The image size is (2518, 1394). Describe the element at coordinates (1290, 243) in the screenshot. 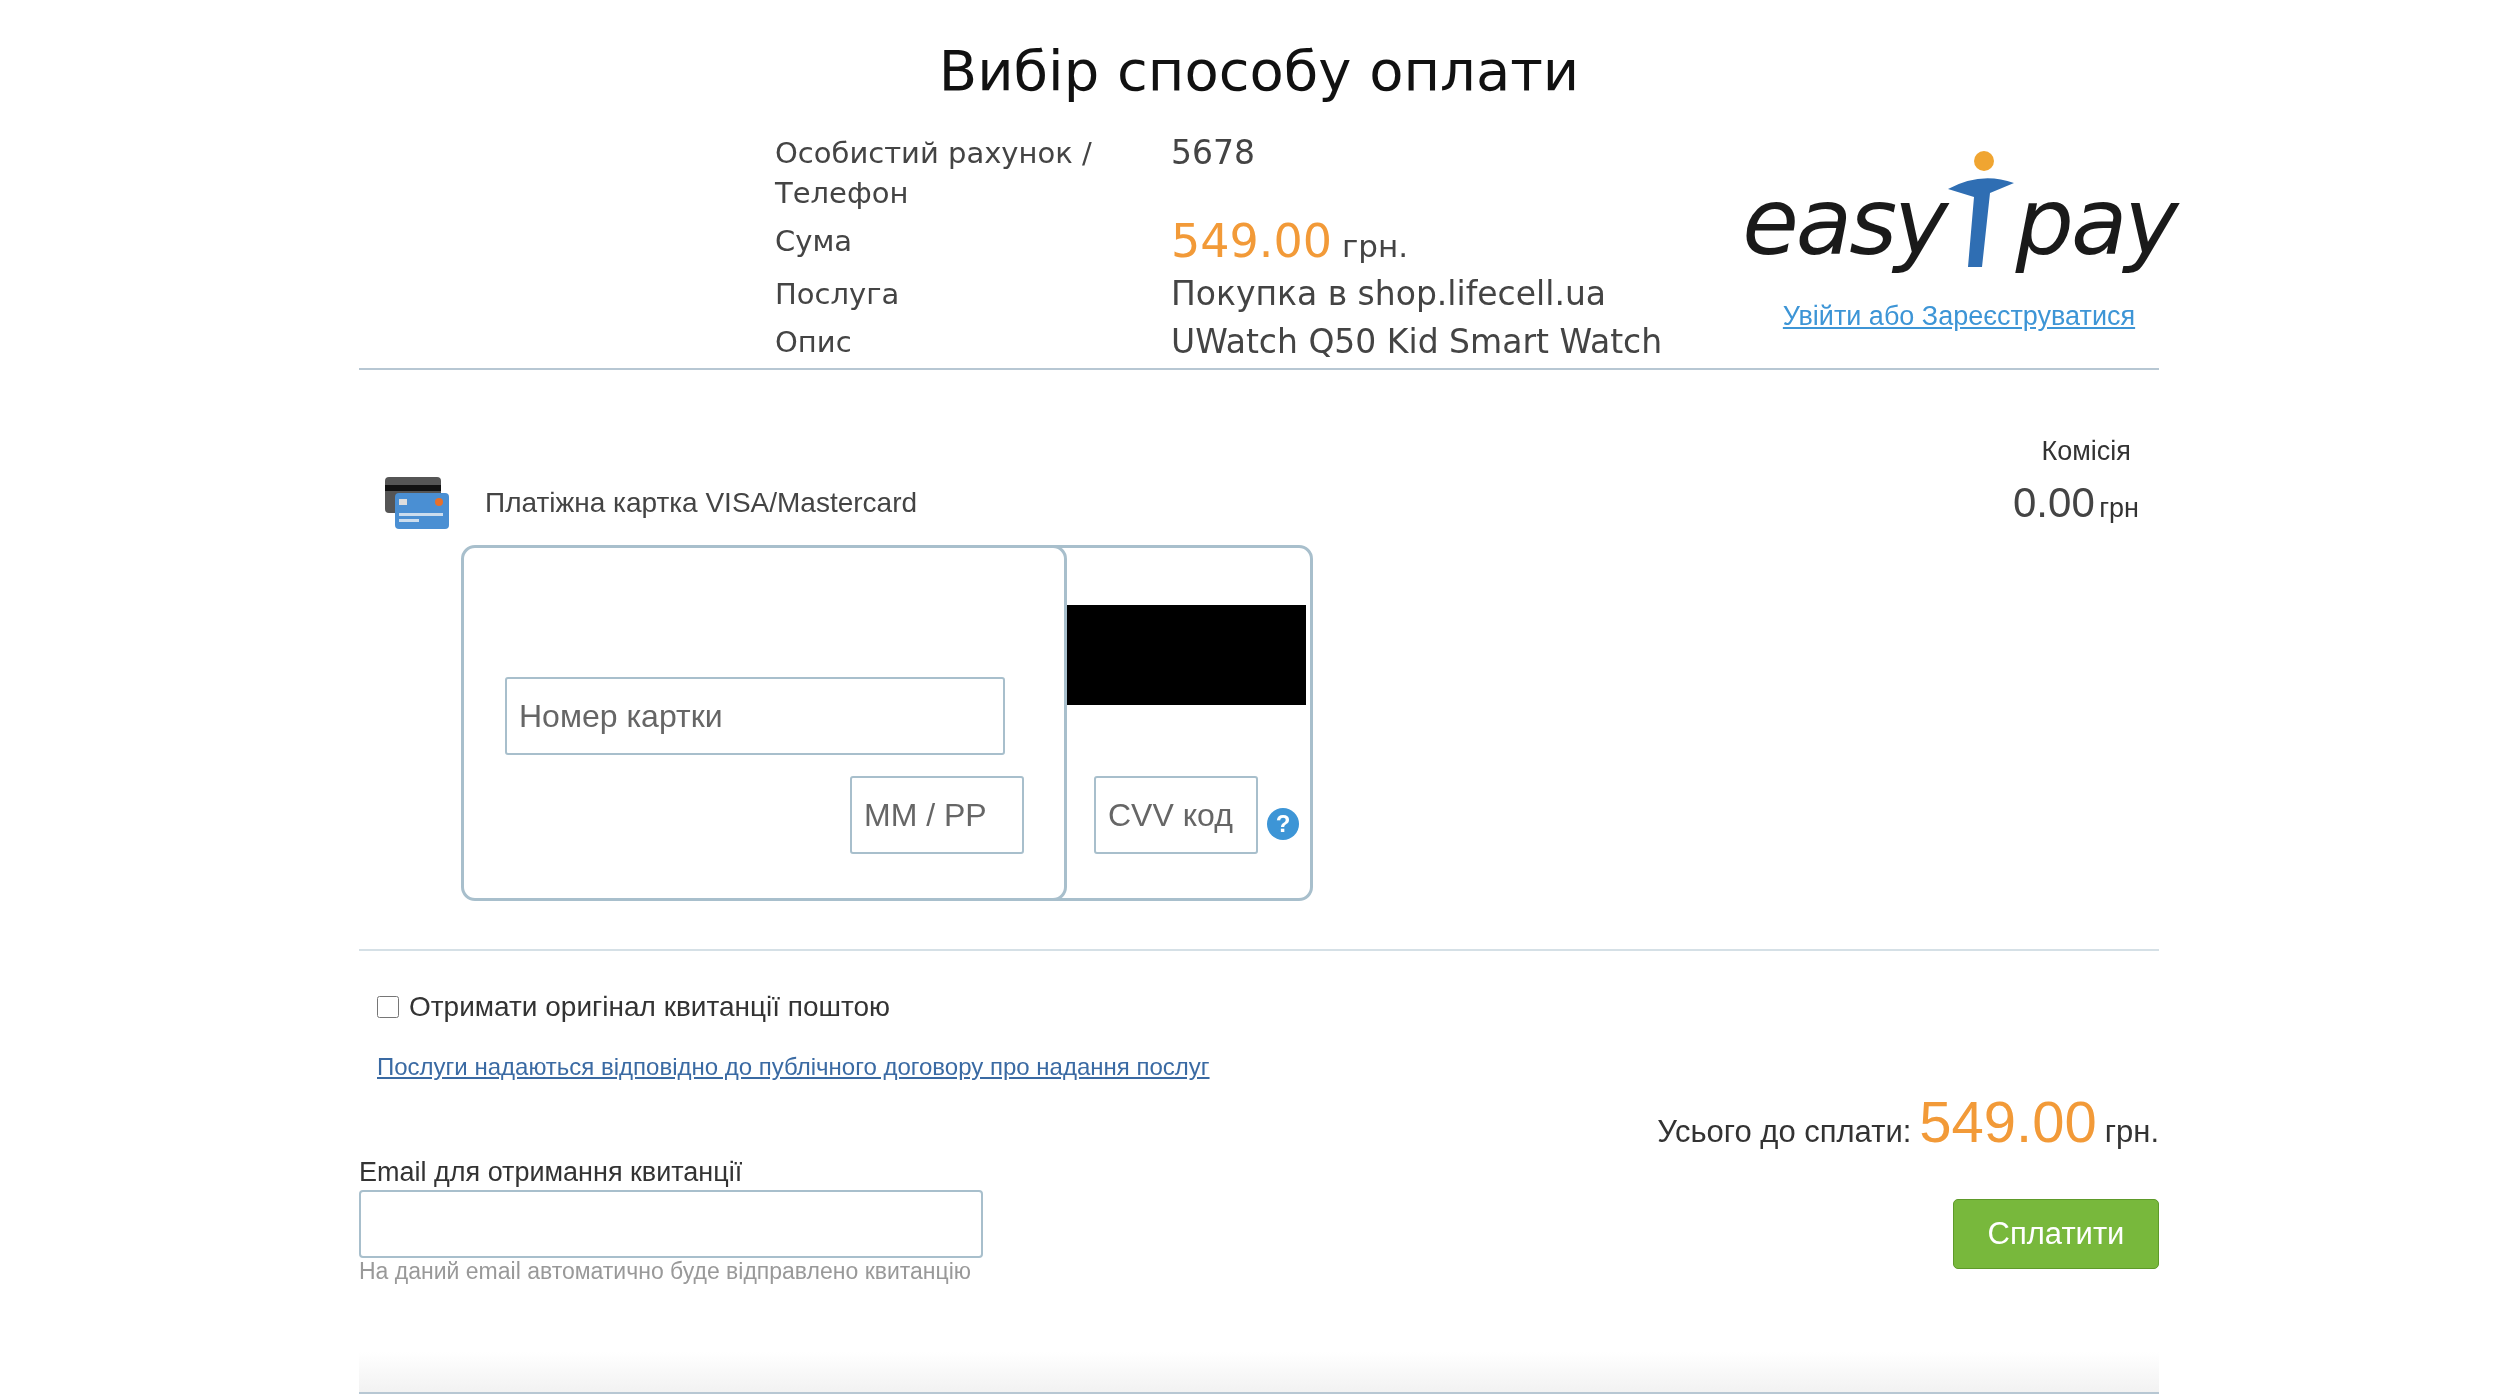

I see `amount-value: 549.00 грн.` at that location.